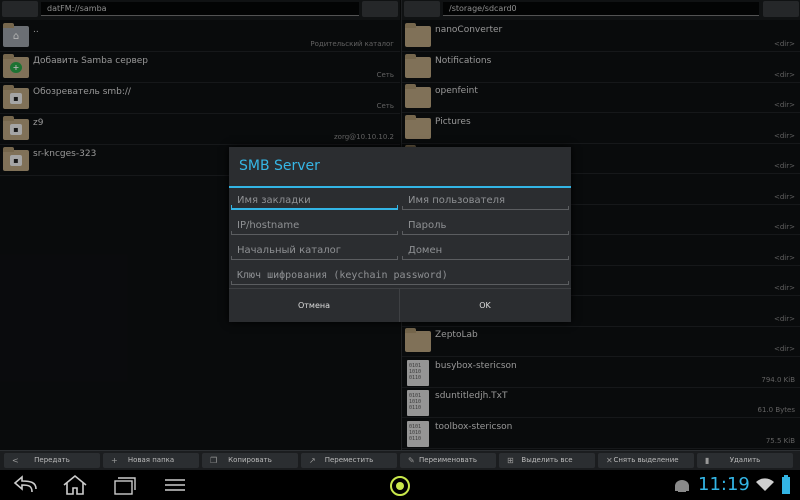 This screenshot has height=500, width=800. I want to click on button-label: Передать, so click(52, 460).